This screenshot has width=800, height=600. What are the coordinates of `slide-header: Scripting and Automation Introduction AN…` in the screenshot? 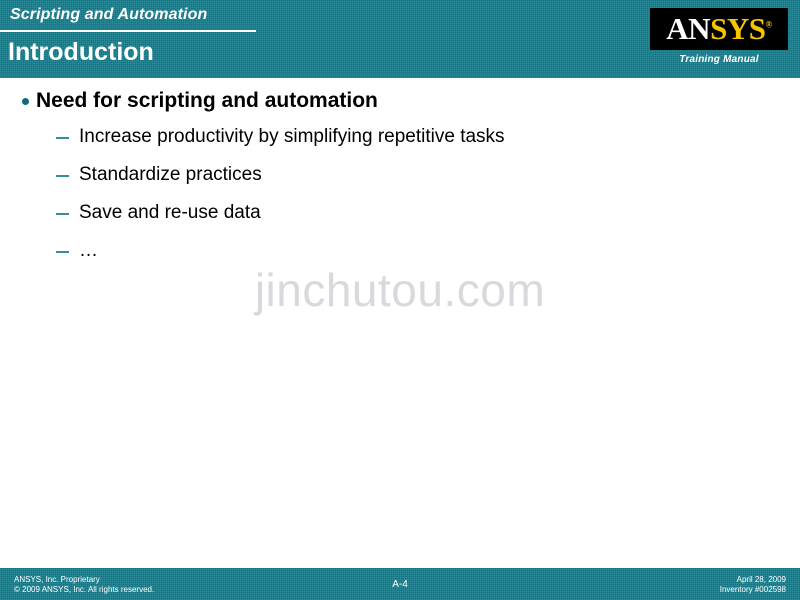 It's located at (400, 39).